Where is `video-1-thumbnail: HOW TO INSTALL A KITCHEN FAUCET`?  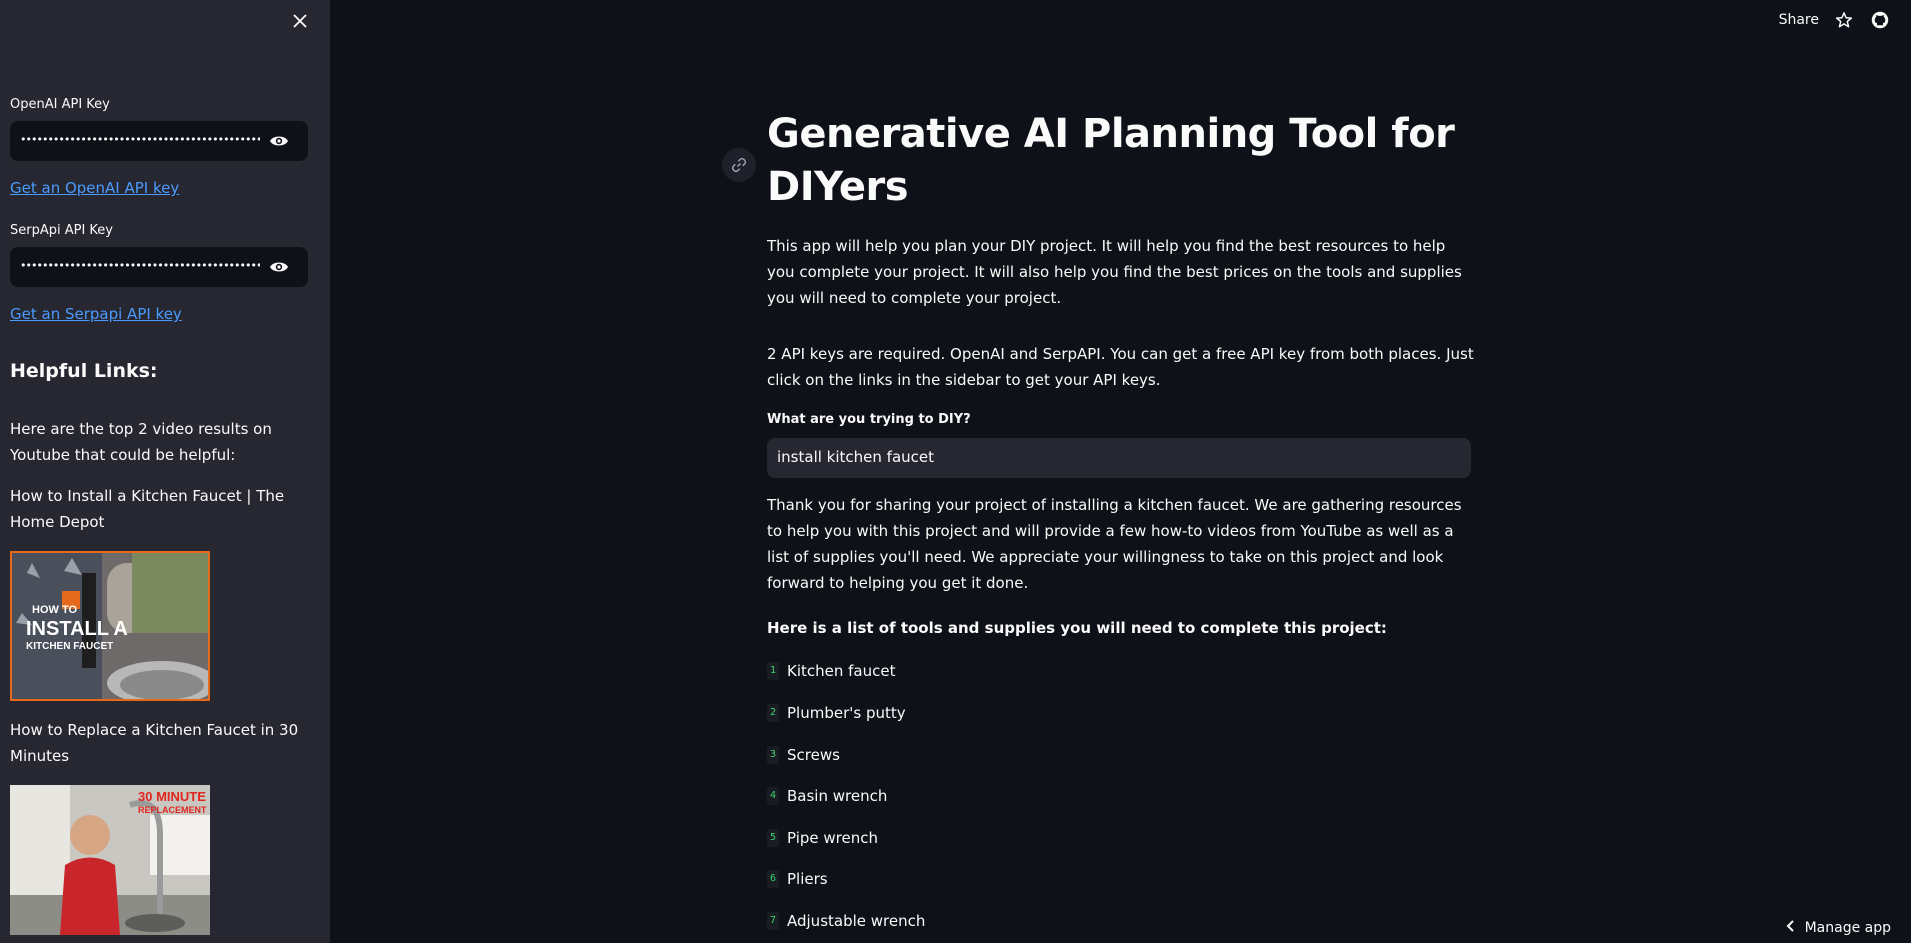
video-1-thumbnail: HOW TO INSTALL A KITCHEN FAUCET is located at coordinates (110, 626).